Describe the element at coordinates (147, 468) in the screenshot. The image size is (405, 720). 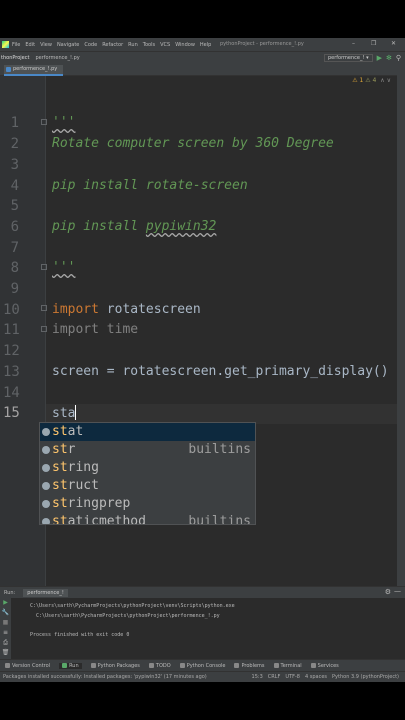
I see `completion-item: string` at that location.